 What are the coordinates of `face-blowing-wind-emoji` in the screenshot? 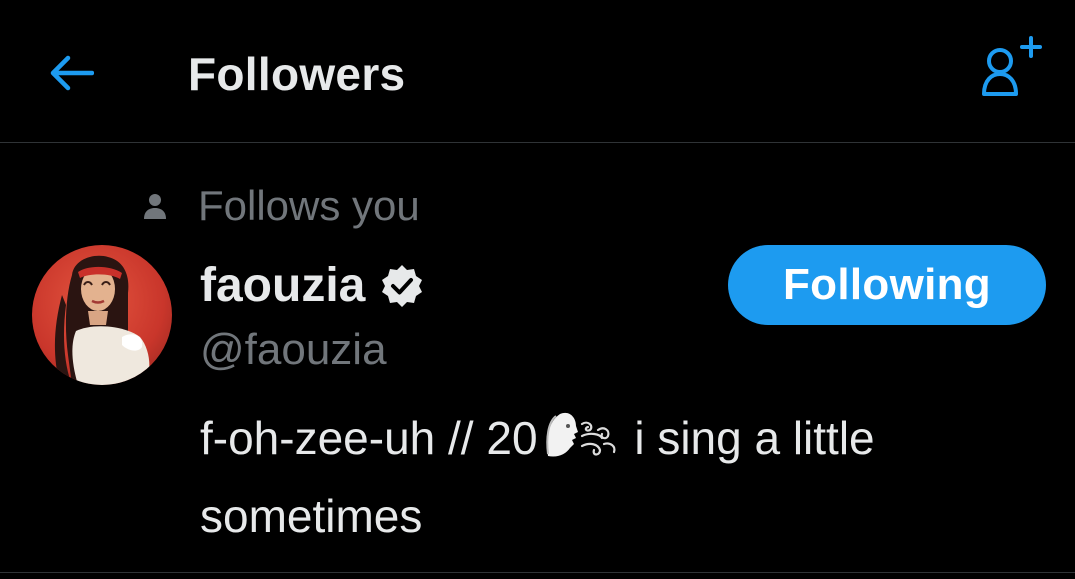 It's located at (581, 444).